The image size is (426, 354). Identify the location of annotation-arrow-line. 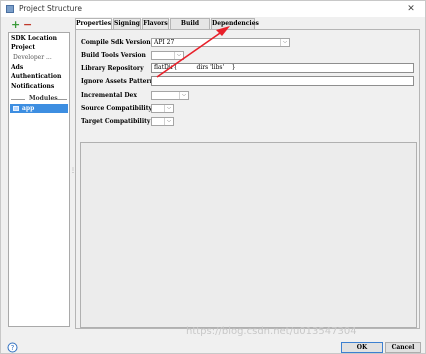
(190, 54).